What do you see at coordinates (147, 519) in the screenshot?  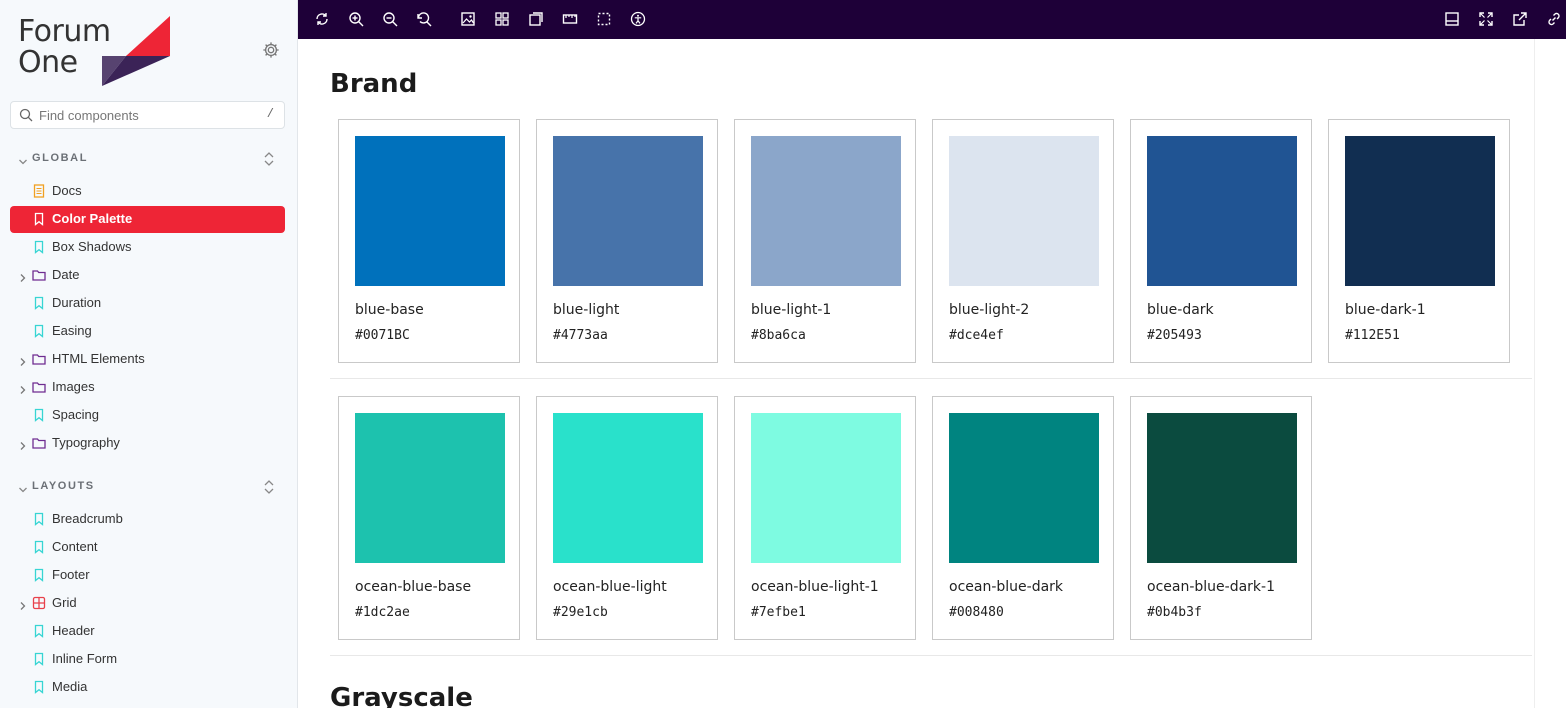 I see `sidebar-item-breadcrumb: Breadcrumb` at bounding box center [147, 519].